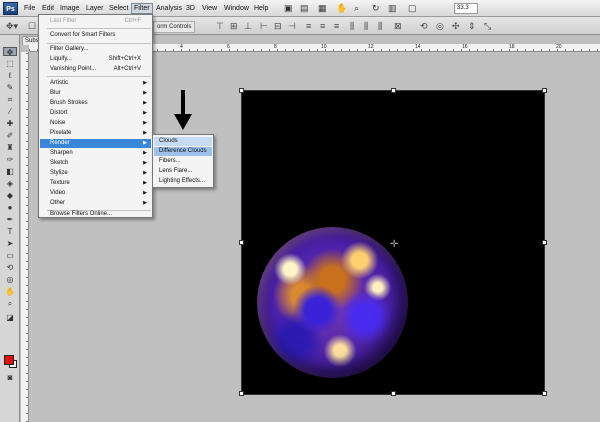 This screenshot has height=422, width=600. What do you see at coordinates (95, 193) in the screenshot?
I see `menu-item-video: Video ▶` at bounding box center [95, 193].